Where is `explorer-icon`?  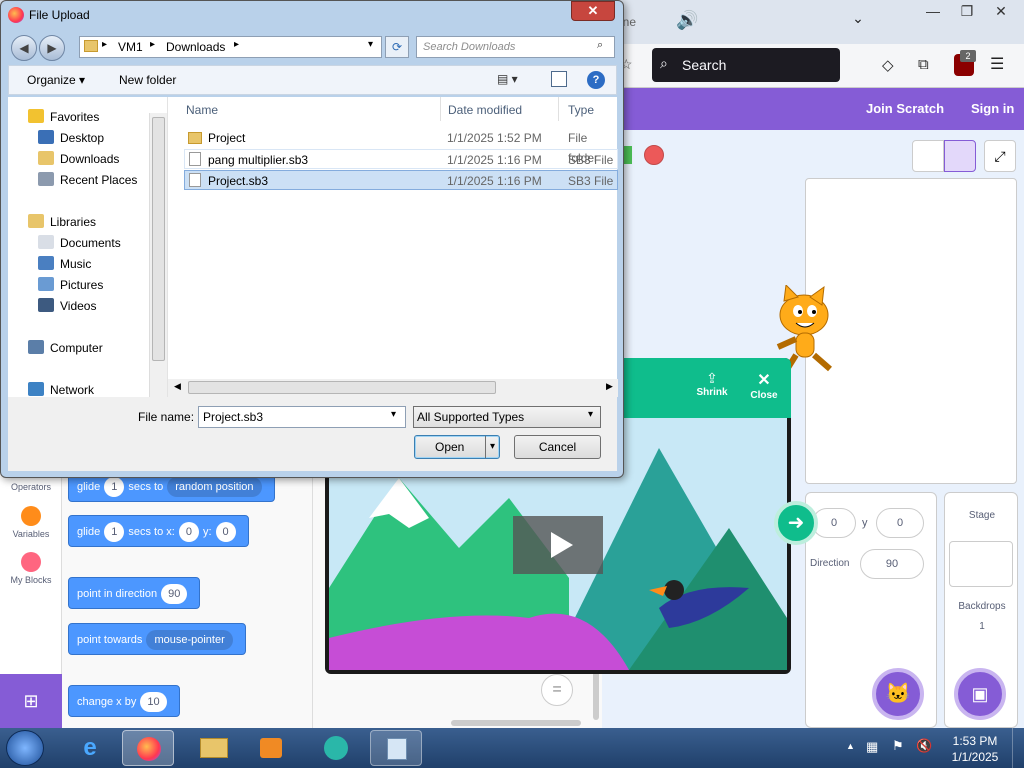
explorer-icon is located at coordinates (214, 748).